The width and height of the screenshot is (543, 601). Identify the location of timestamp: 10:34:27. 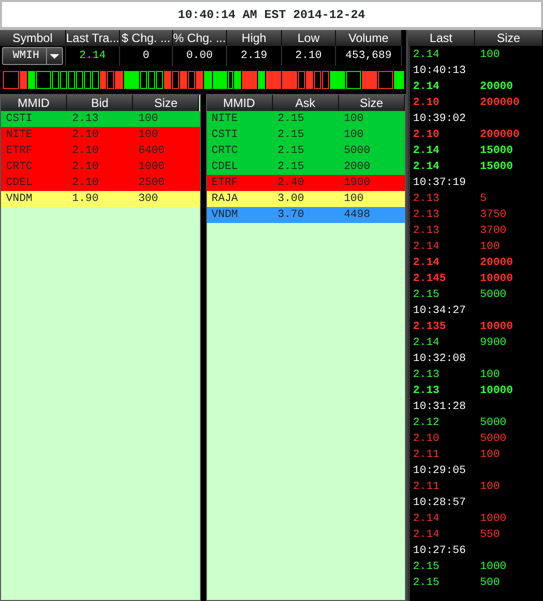
(440, 311).